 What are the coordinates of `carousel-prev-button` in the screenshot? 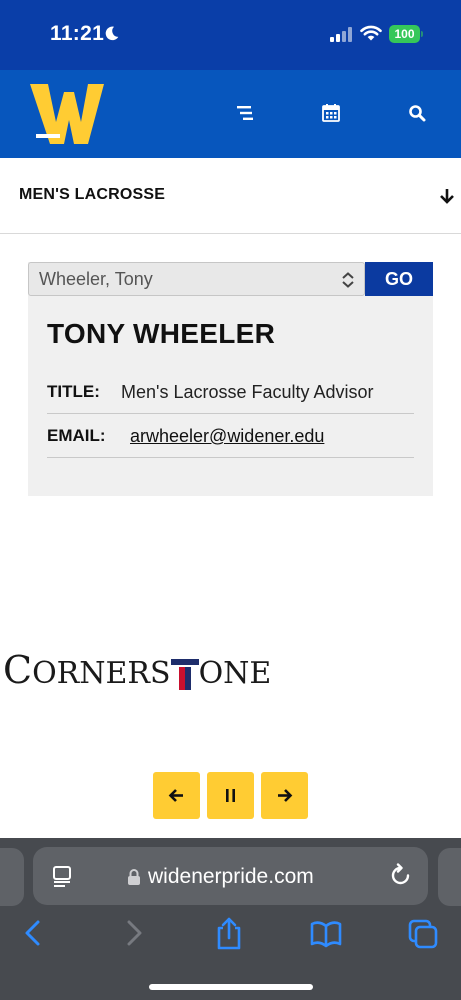 It's located at (176, 795).